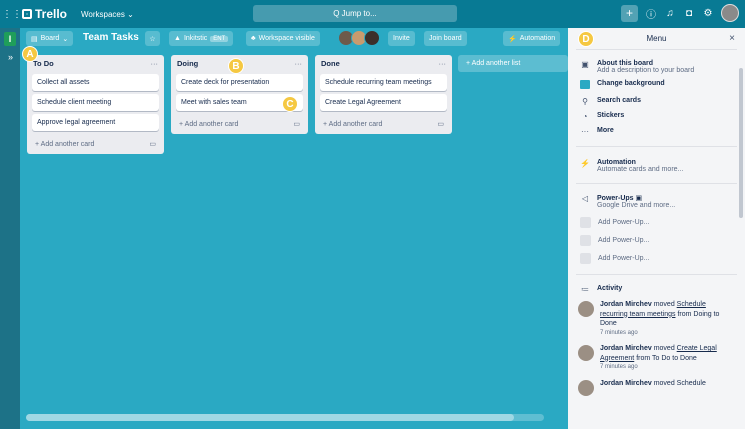  What do you see at coordinates (372, 38) in the screenshot?
I see `member-avatar` at bounding box center [372, 38].